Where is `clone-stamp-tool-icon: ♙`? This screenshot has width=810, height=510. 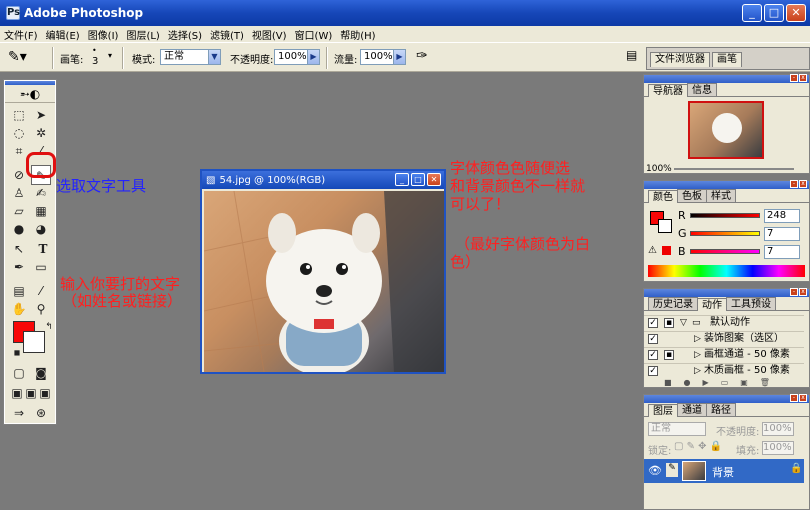 clone-stamp-tool-icon: ♙ is located at coordinates (19, 193).